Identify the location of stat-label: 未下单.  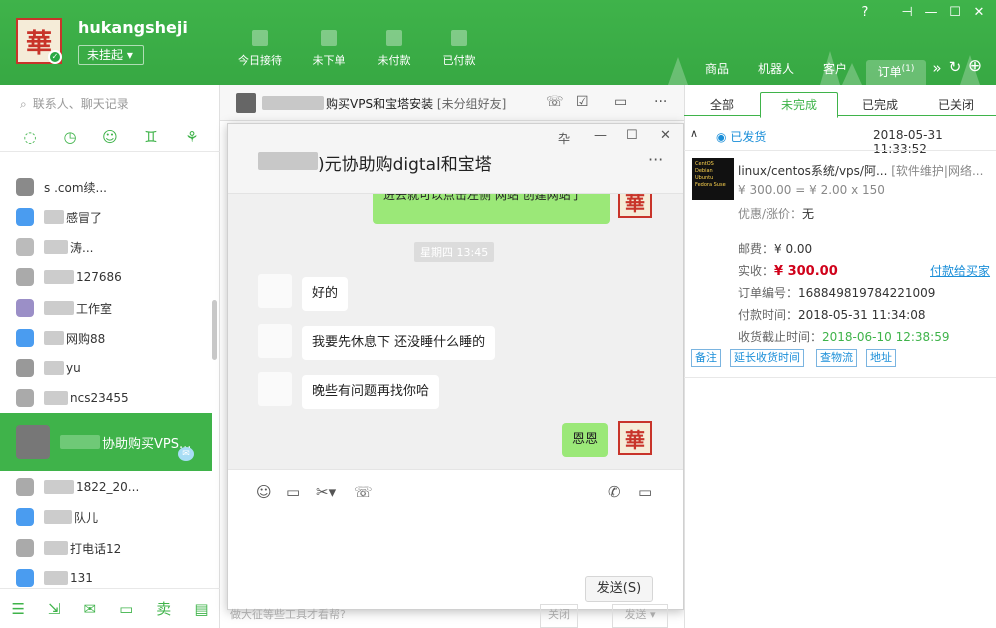
(329, 60).